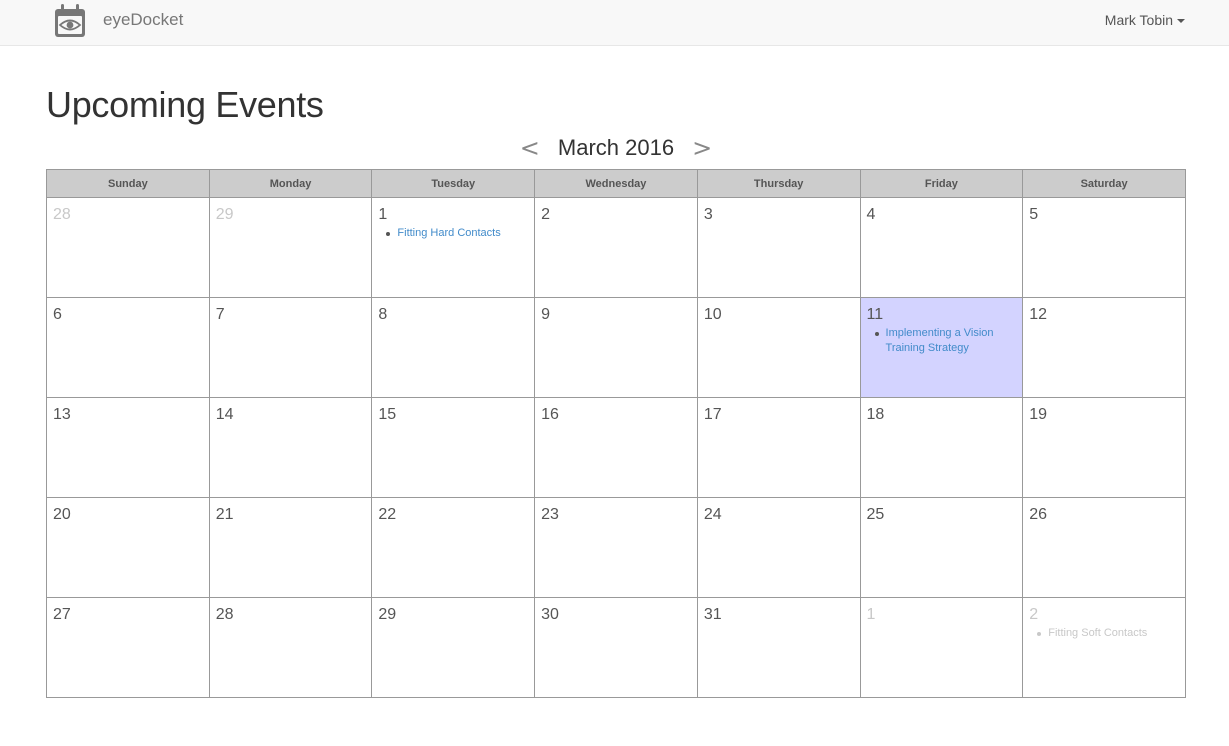 The height and width of the screenshot is (746, 1229). What do you see at coordinates (387, 514) in the screenshot?
I see `day-number: 22` at bounding box center [387, 514].